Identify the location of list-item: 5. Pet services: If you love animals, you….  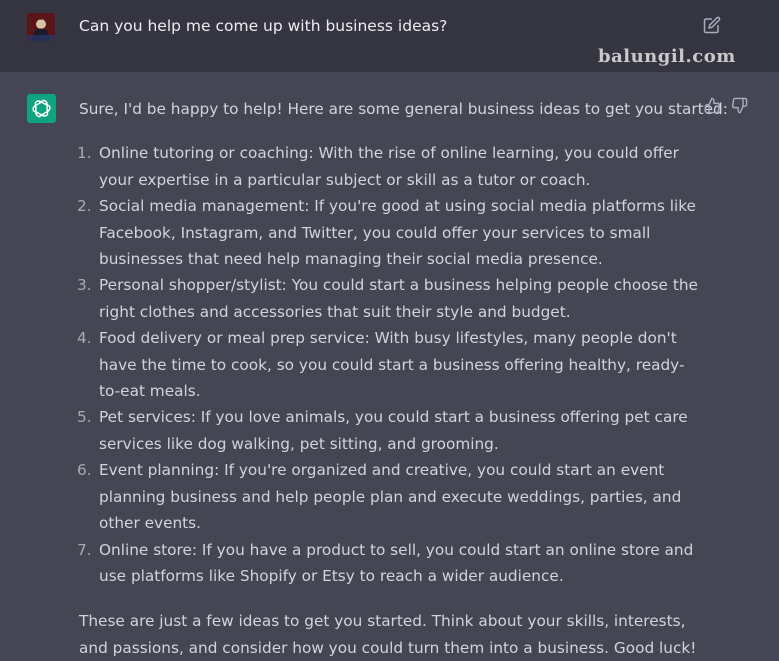
(388, 430).